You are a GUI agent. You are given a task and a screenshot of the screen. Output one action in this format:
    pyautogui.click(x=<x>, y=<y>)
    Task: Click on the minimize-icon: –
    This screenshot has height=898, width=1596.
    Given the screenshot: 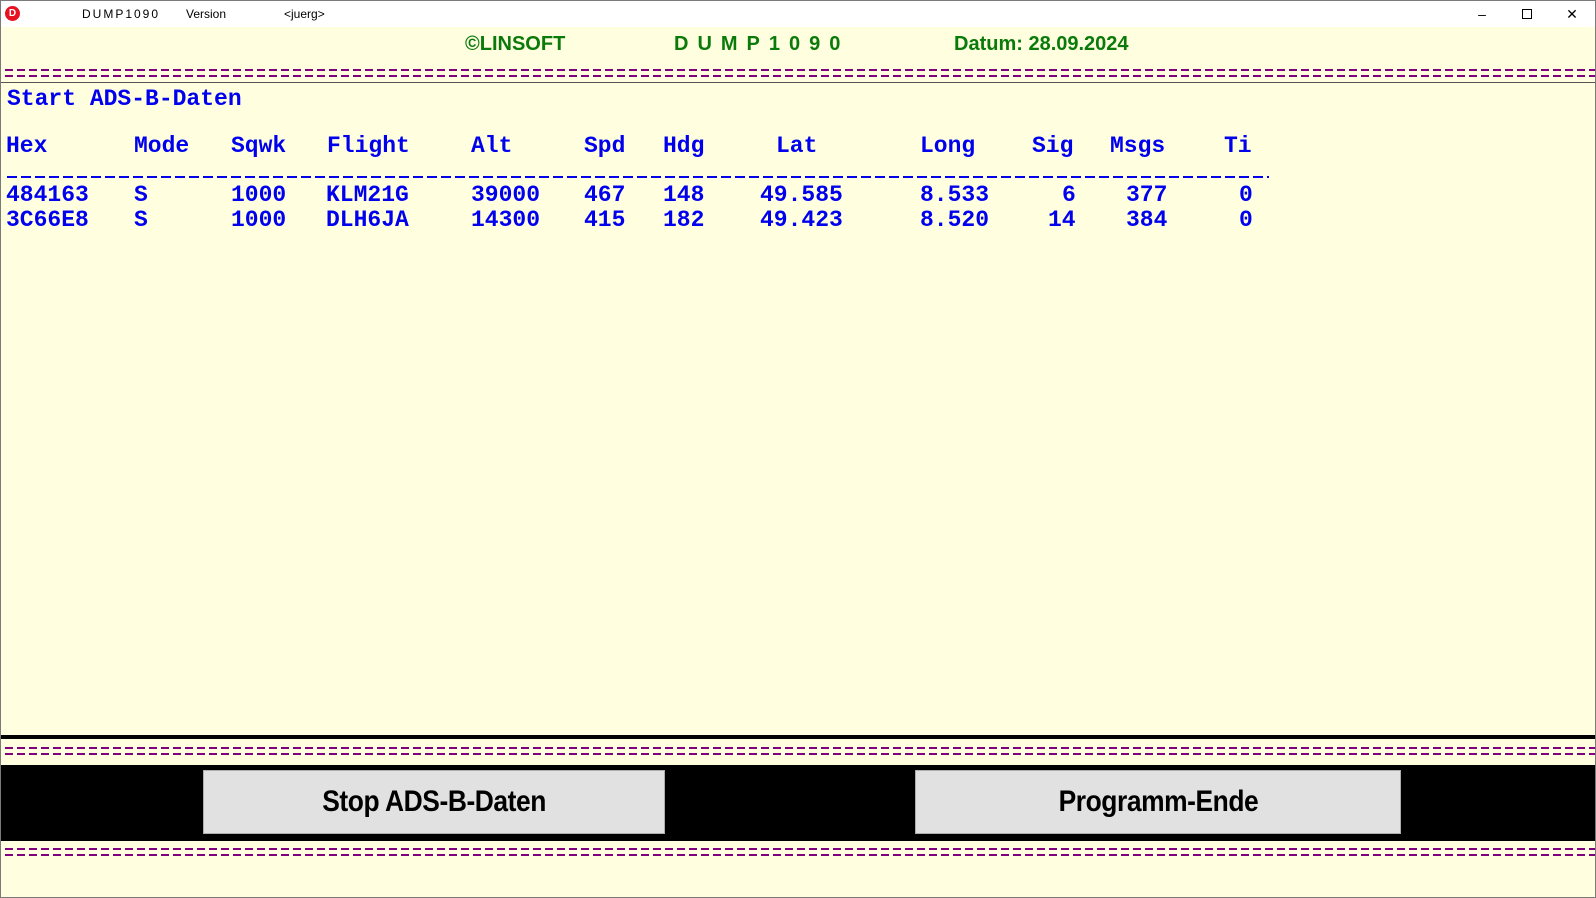 What is the action you would take?
    pyautogui.click(x=1482, y=14)
    